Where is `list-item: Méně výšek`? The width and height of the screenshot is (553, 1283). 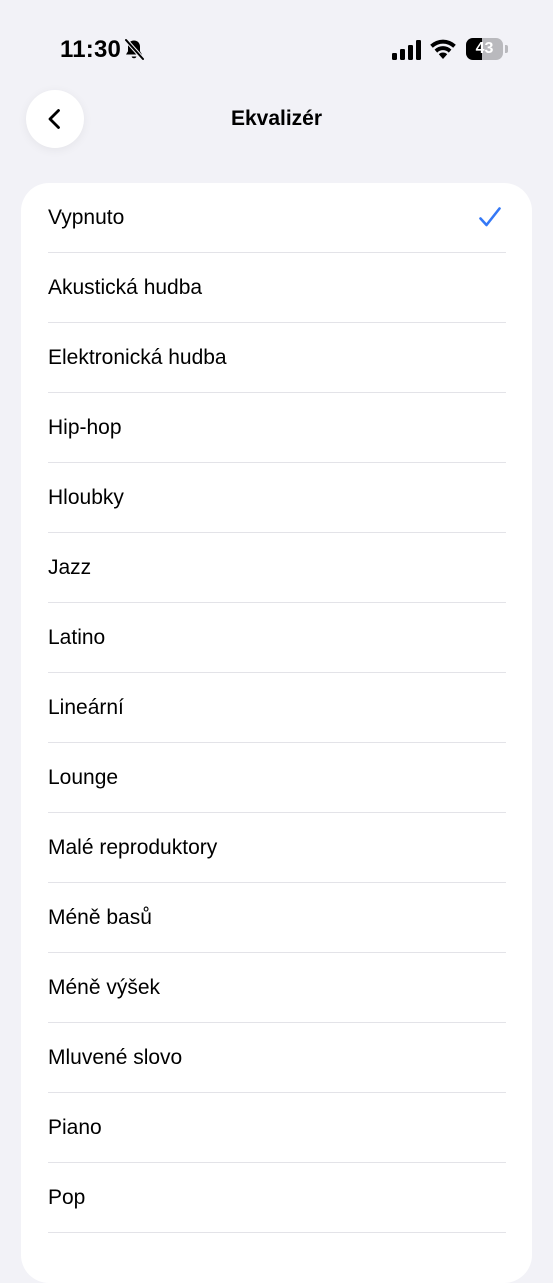
list-item: Méně výšek is located at coordinates (276, 988).